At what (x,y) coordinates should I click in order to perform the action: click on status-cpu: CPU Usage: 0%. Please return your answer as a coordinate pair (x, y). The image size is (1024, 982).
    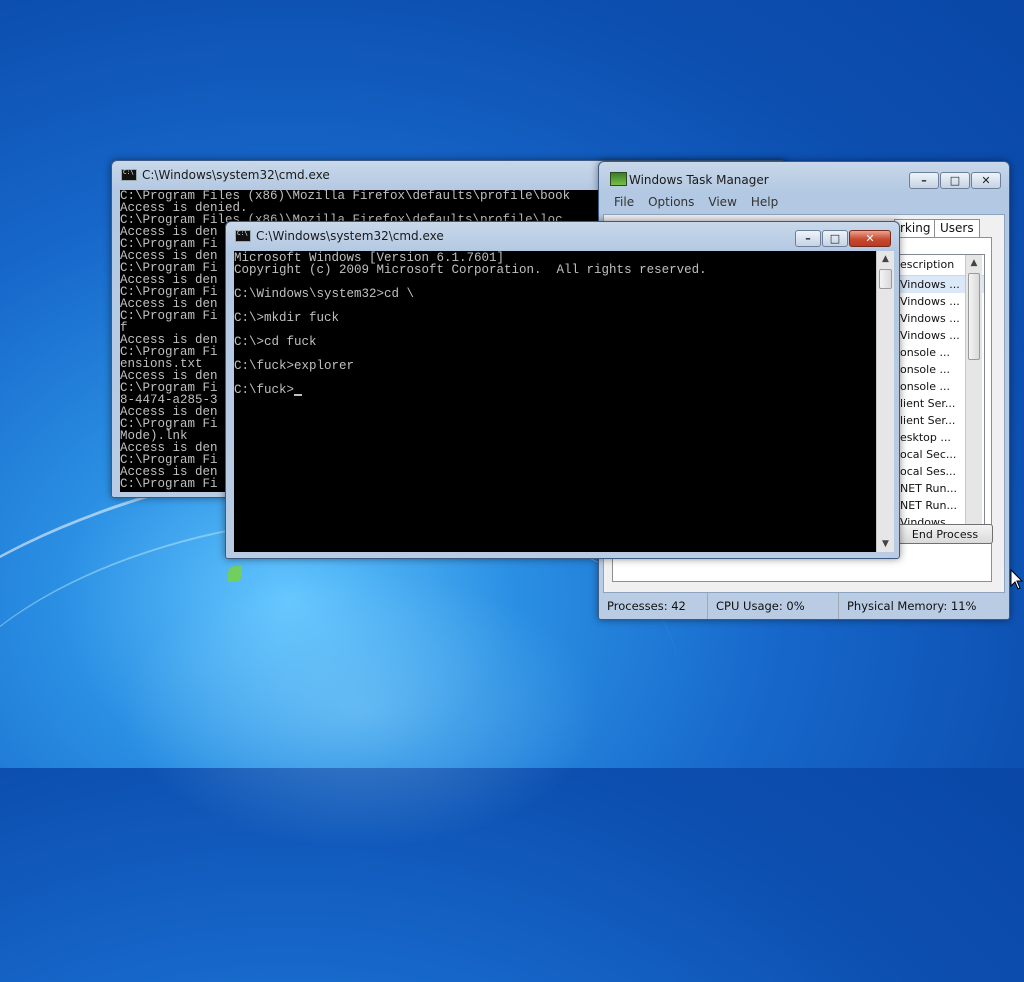
    Looking at the image, I should click on (773, 606).